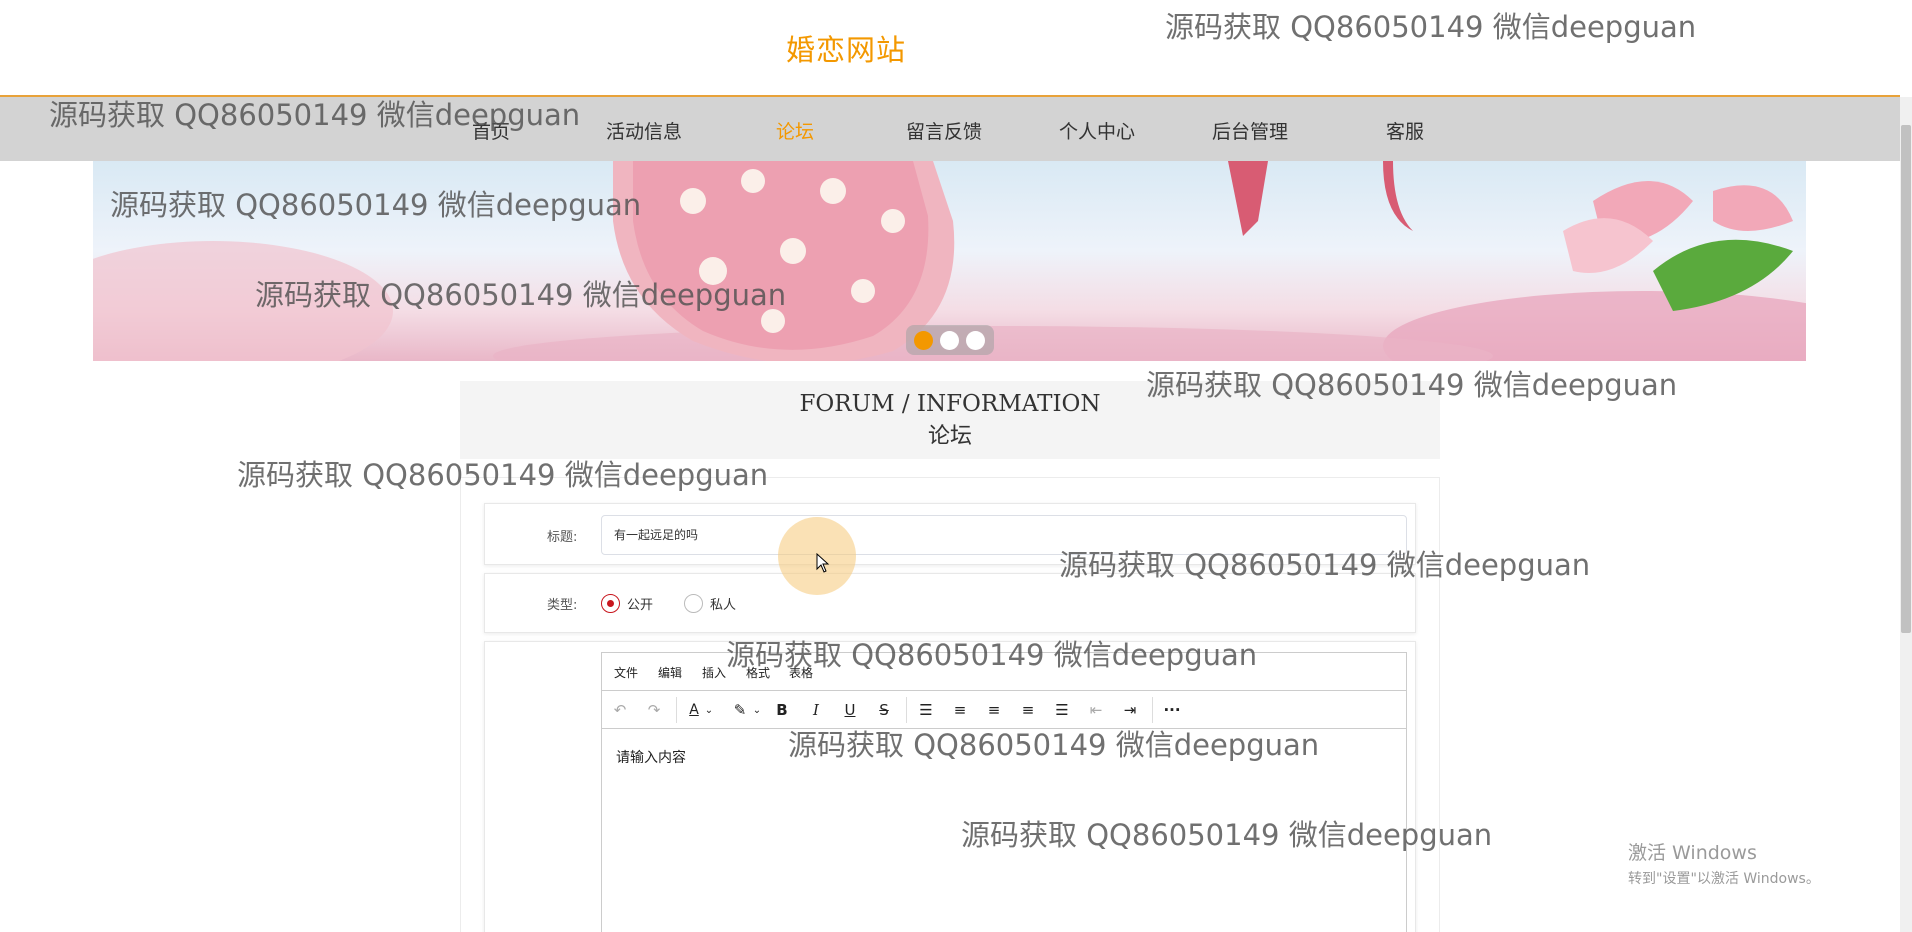  Describe the element at coordinates (1062, 710) in the screenshot. I see `justify-icon: ☰` at that location.